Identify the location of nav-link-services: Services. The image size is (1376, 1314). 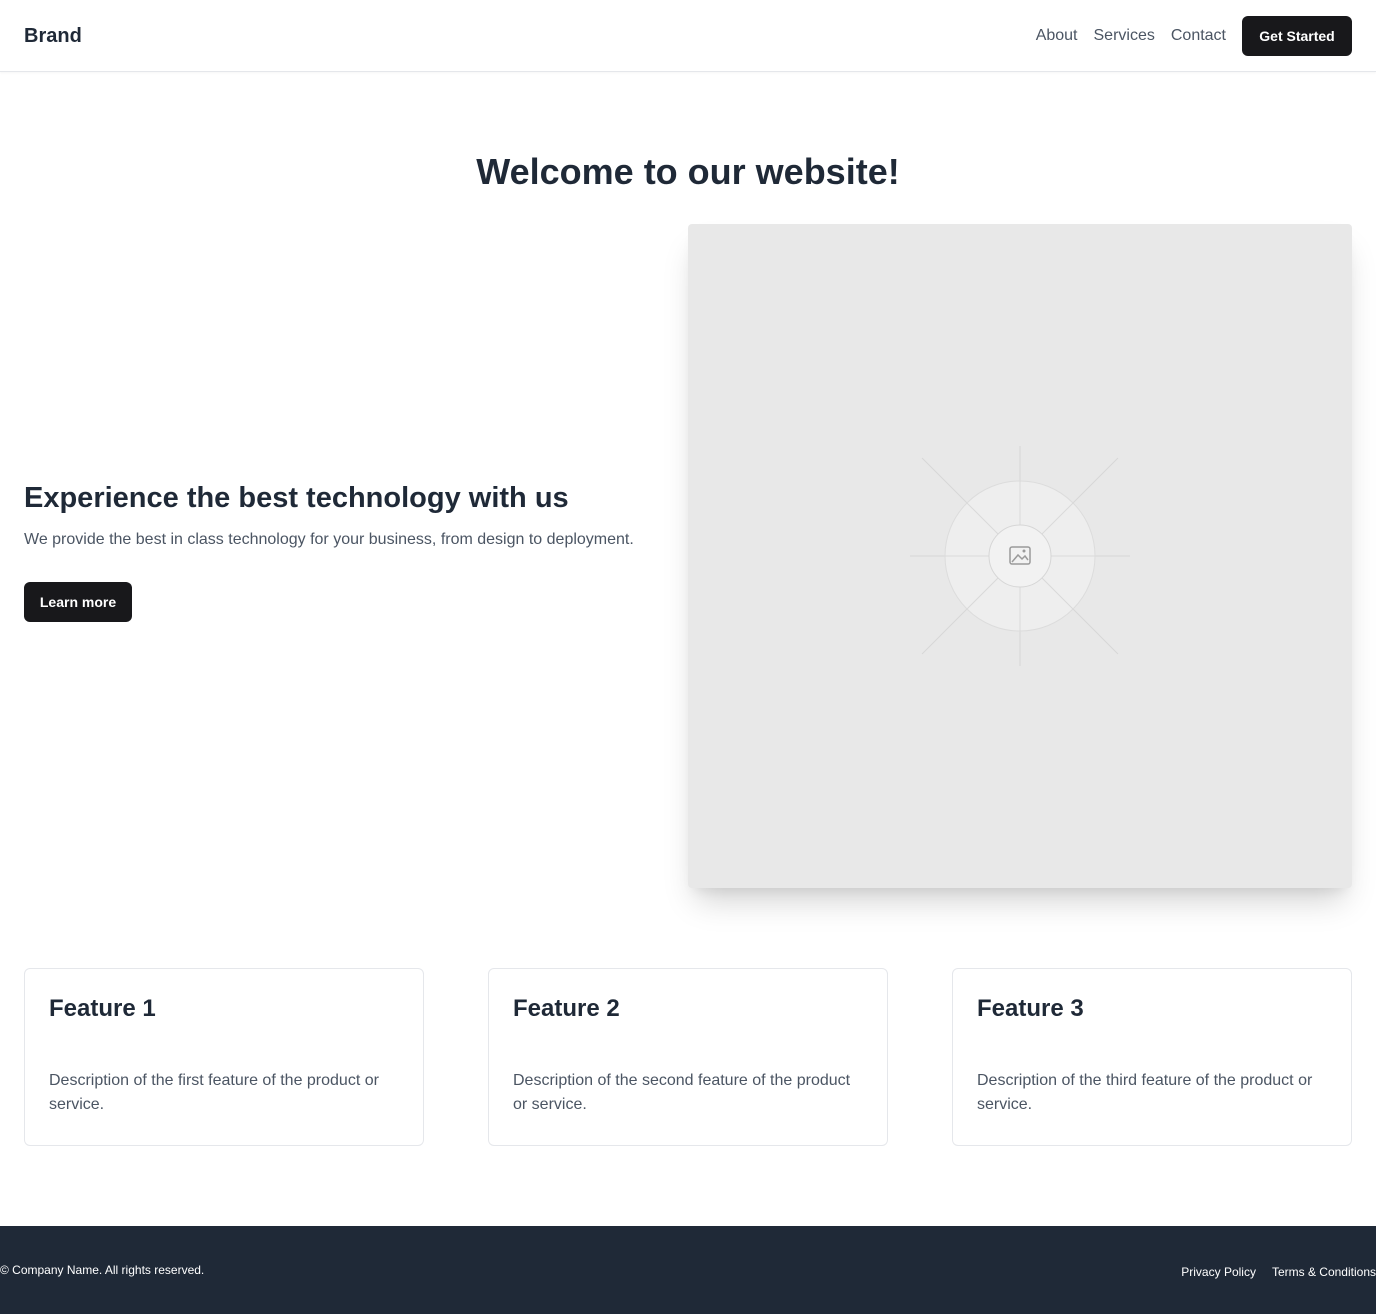
(1124, 36).